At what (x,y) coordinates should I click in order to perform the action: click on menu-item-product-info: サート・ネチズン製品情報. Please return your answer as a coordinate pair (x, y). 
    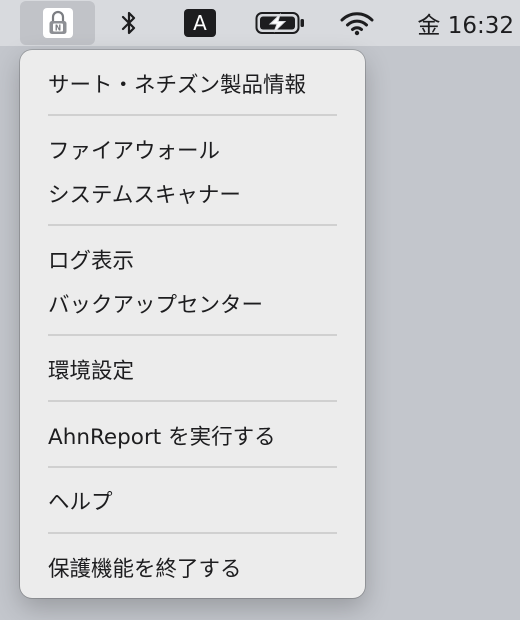
    Looking at the image, I should click on (177, 83).